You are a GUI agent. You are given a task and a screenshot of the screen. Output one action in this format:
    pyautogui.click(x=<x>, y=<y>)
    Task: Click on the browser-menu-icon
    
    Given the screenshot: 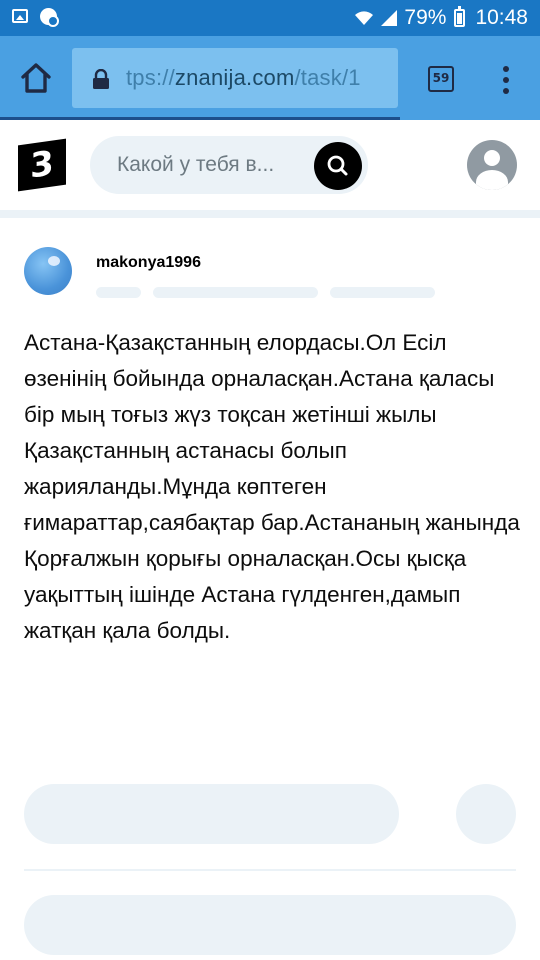 What is the action you would take?
    pyautogui.click(x=506, y=80)
    